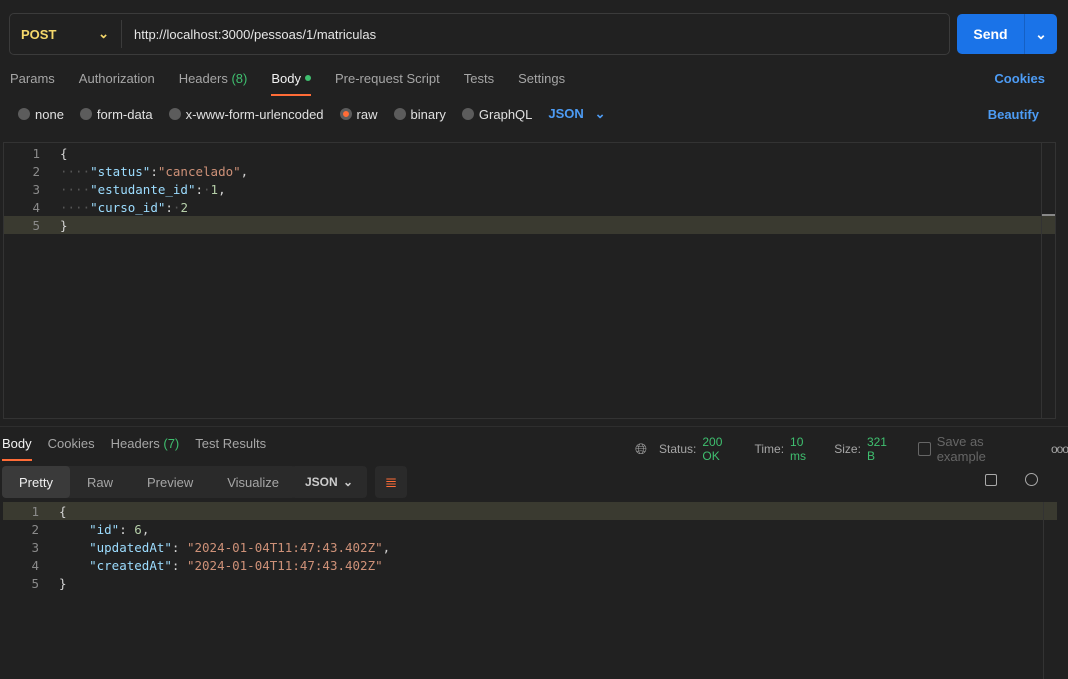 The image size is (1068, 679). What do you see at coordinates (428, 114) in the screenshot?
I see `radio-label: binary` at bounding box center [428, 114].